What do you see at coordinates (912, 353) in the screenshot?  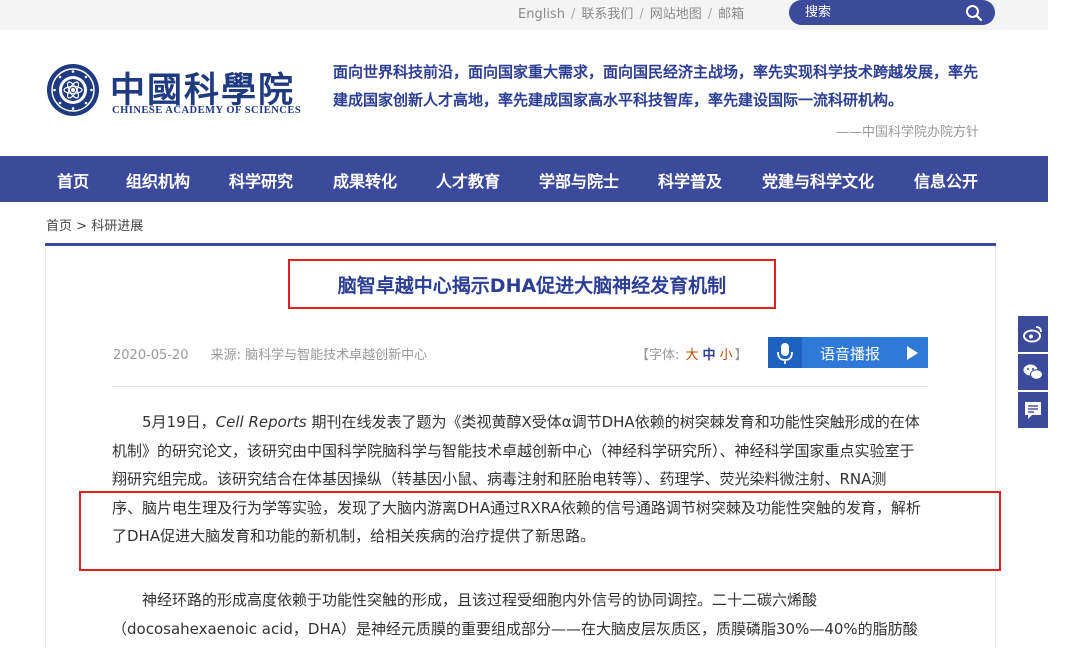 I see `play-icon` at bounding box center [912, 353].